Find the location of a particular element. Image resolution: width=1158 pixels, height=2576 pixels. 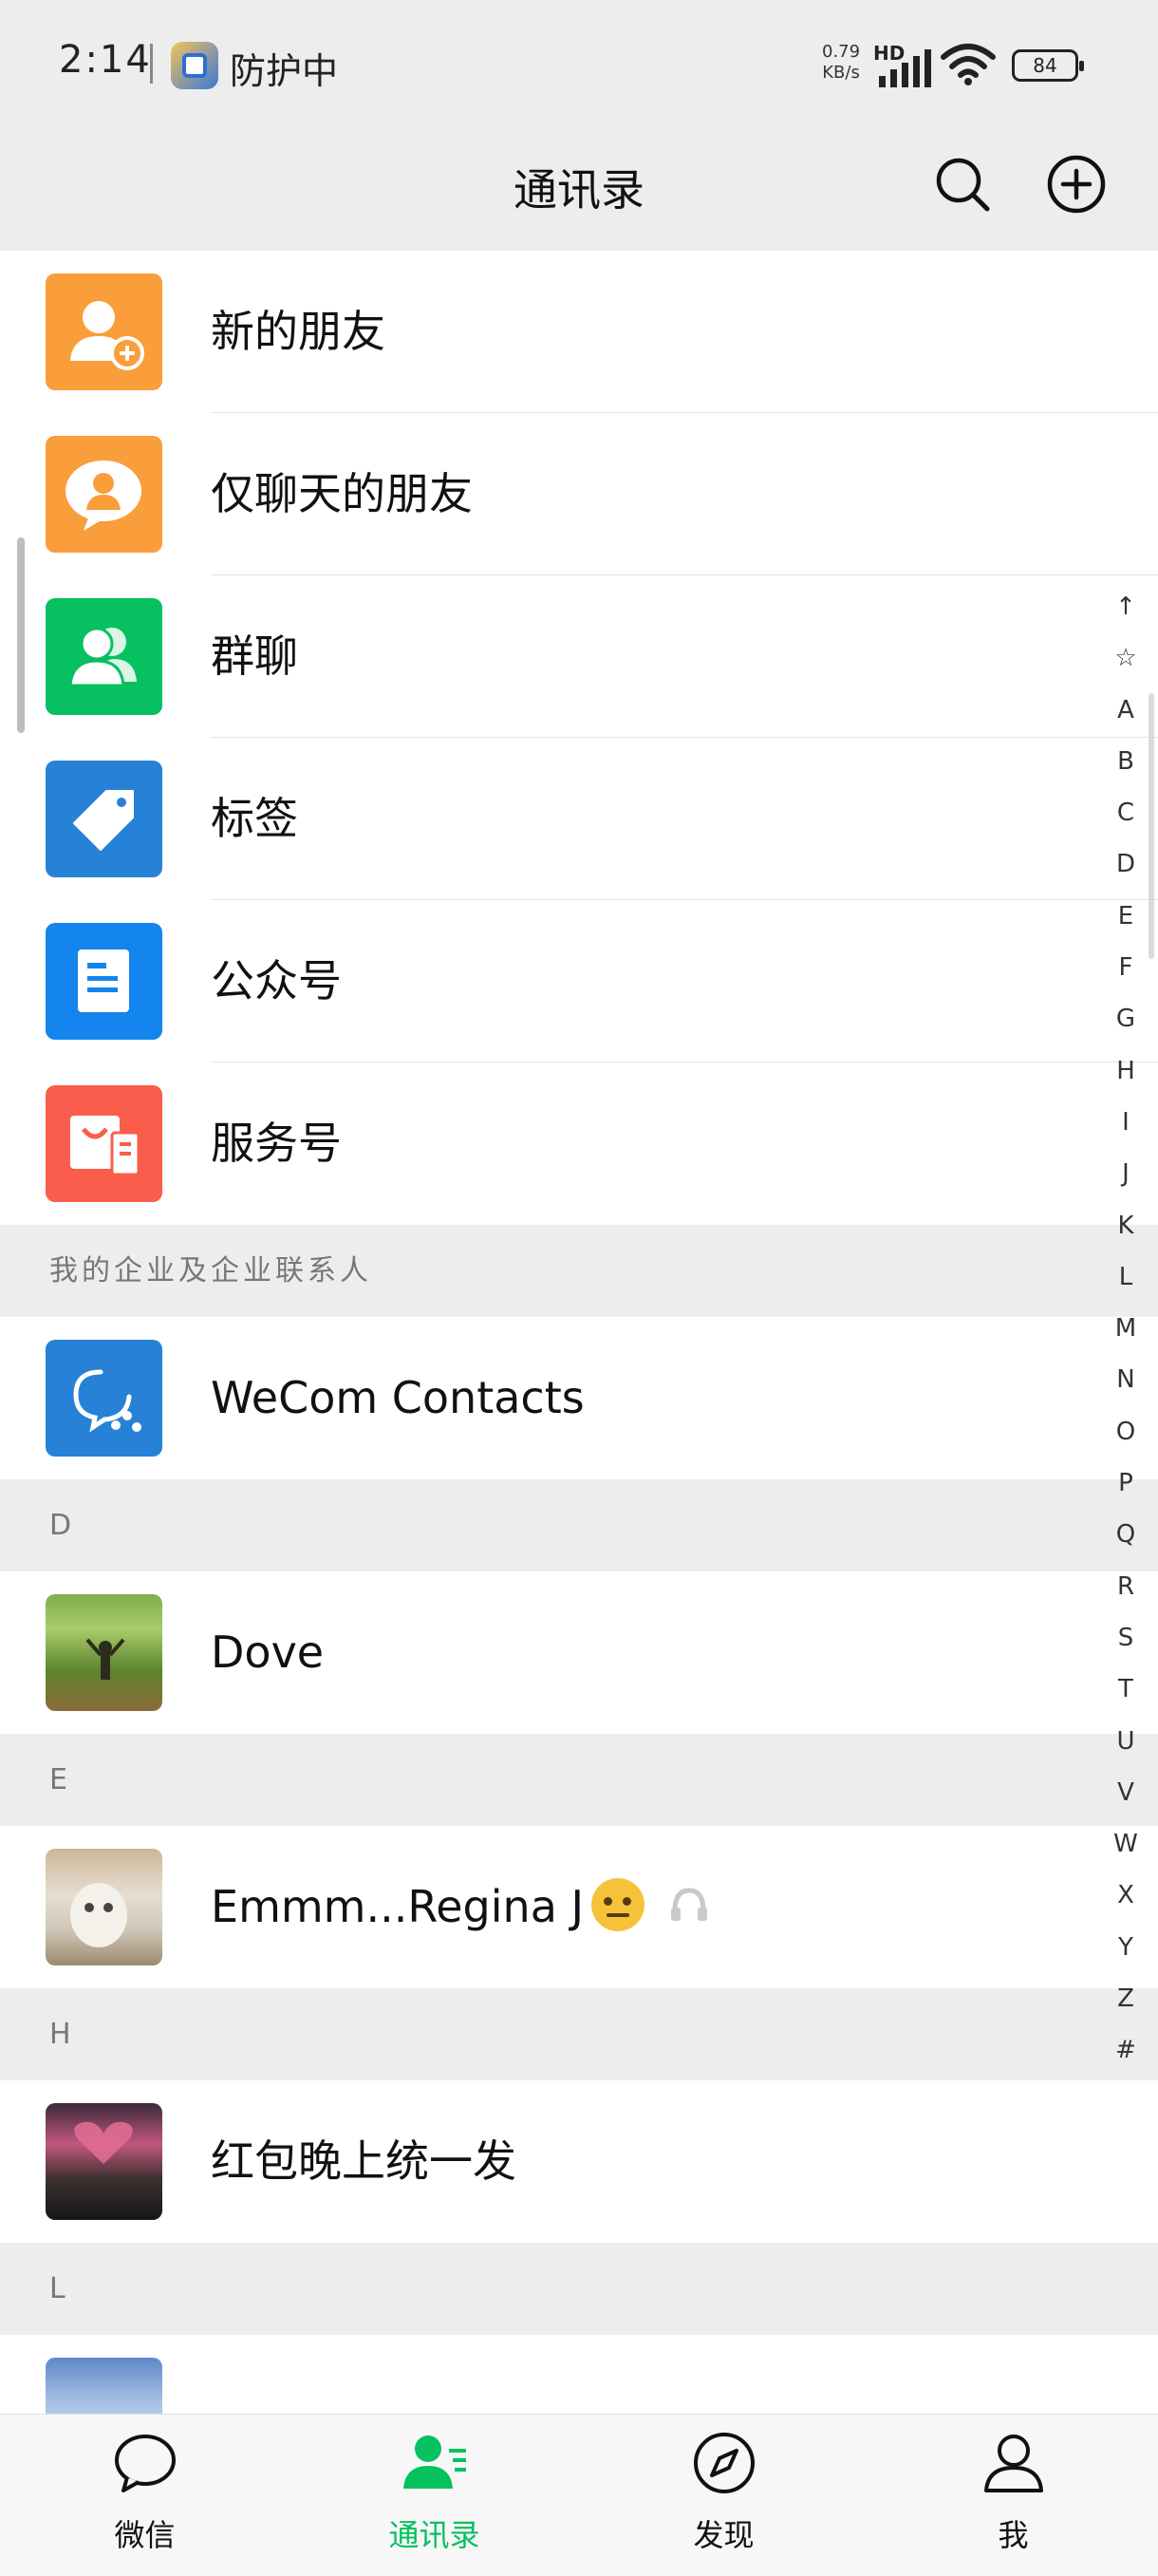

status-separator is located at coordinates (151, 64).